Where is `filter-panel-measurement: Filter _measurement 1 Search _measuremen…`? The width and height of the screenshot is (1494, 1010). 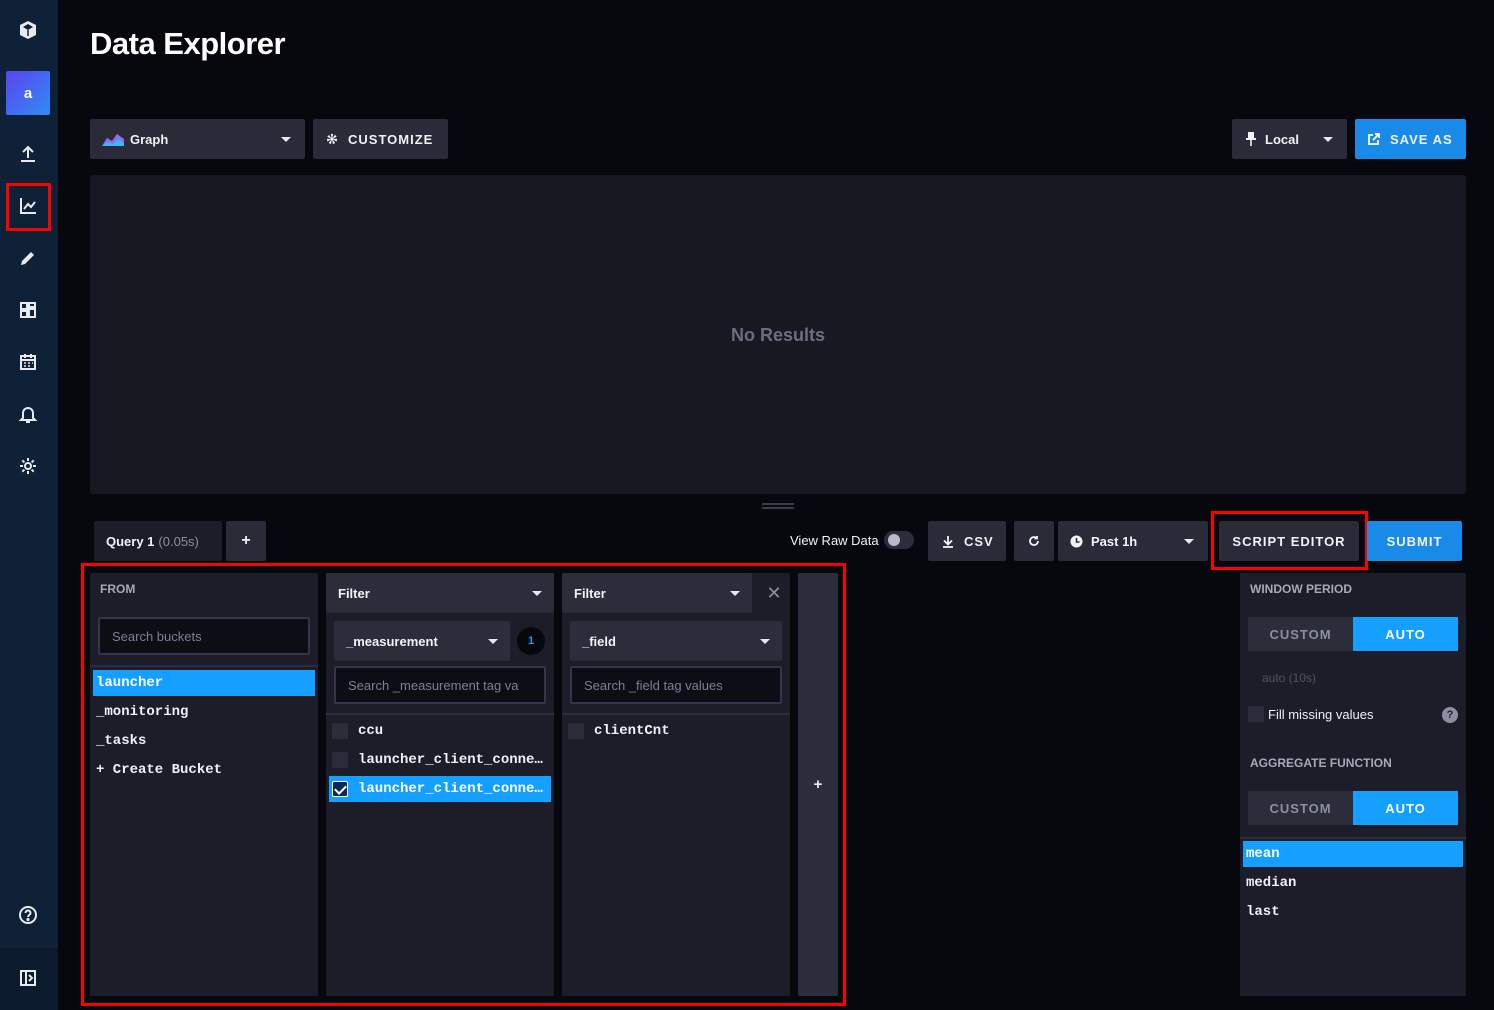 filter-panel-measurement: Filter _measurement 1 Search _measuremen… is located at coordinates (440, 784).